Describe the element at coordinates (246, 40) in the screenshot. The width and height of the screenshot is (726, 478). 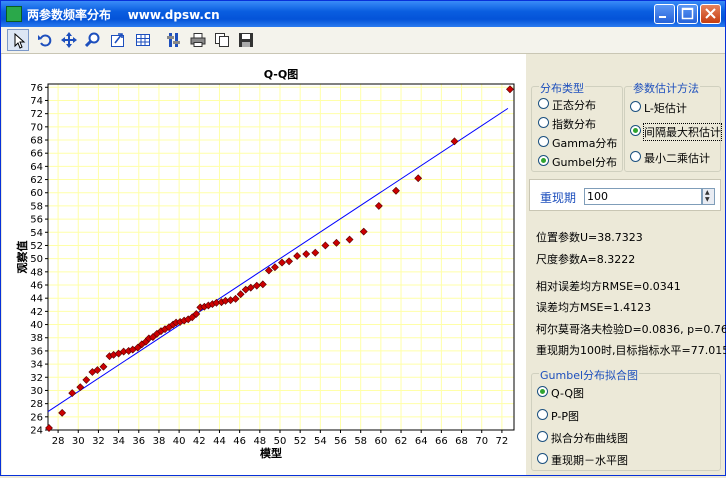
I see `save-tool` at that location.